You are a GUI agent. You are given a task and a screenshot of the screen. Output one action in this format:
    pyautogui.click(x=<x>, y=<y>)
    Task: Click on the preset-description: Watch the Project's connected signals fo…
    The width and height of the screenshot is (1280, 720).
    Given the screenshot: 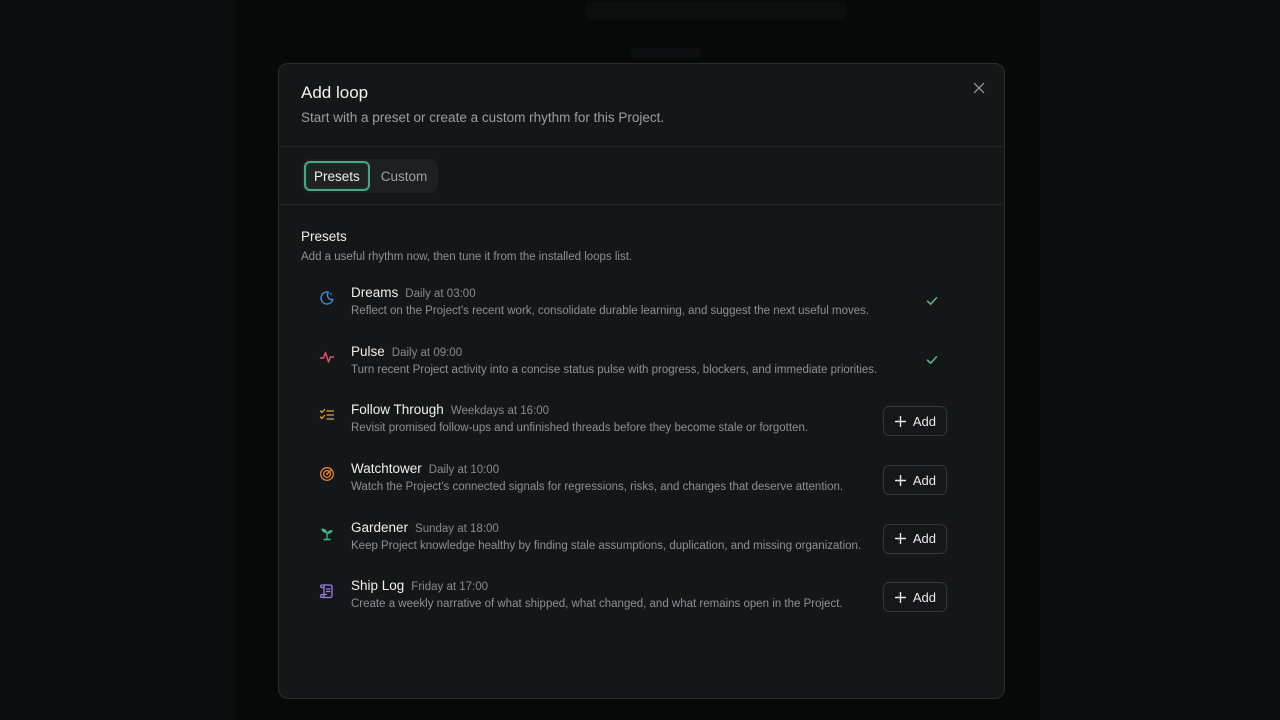 What is the action you would take?
    pyautogui.click(x=597, y=487)
    